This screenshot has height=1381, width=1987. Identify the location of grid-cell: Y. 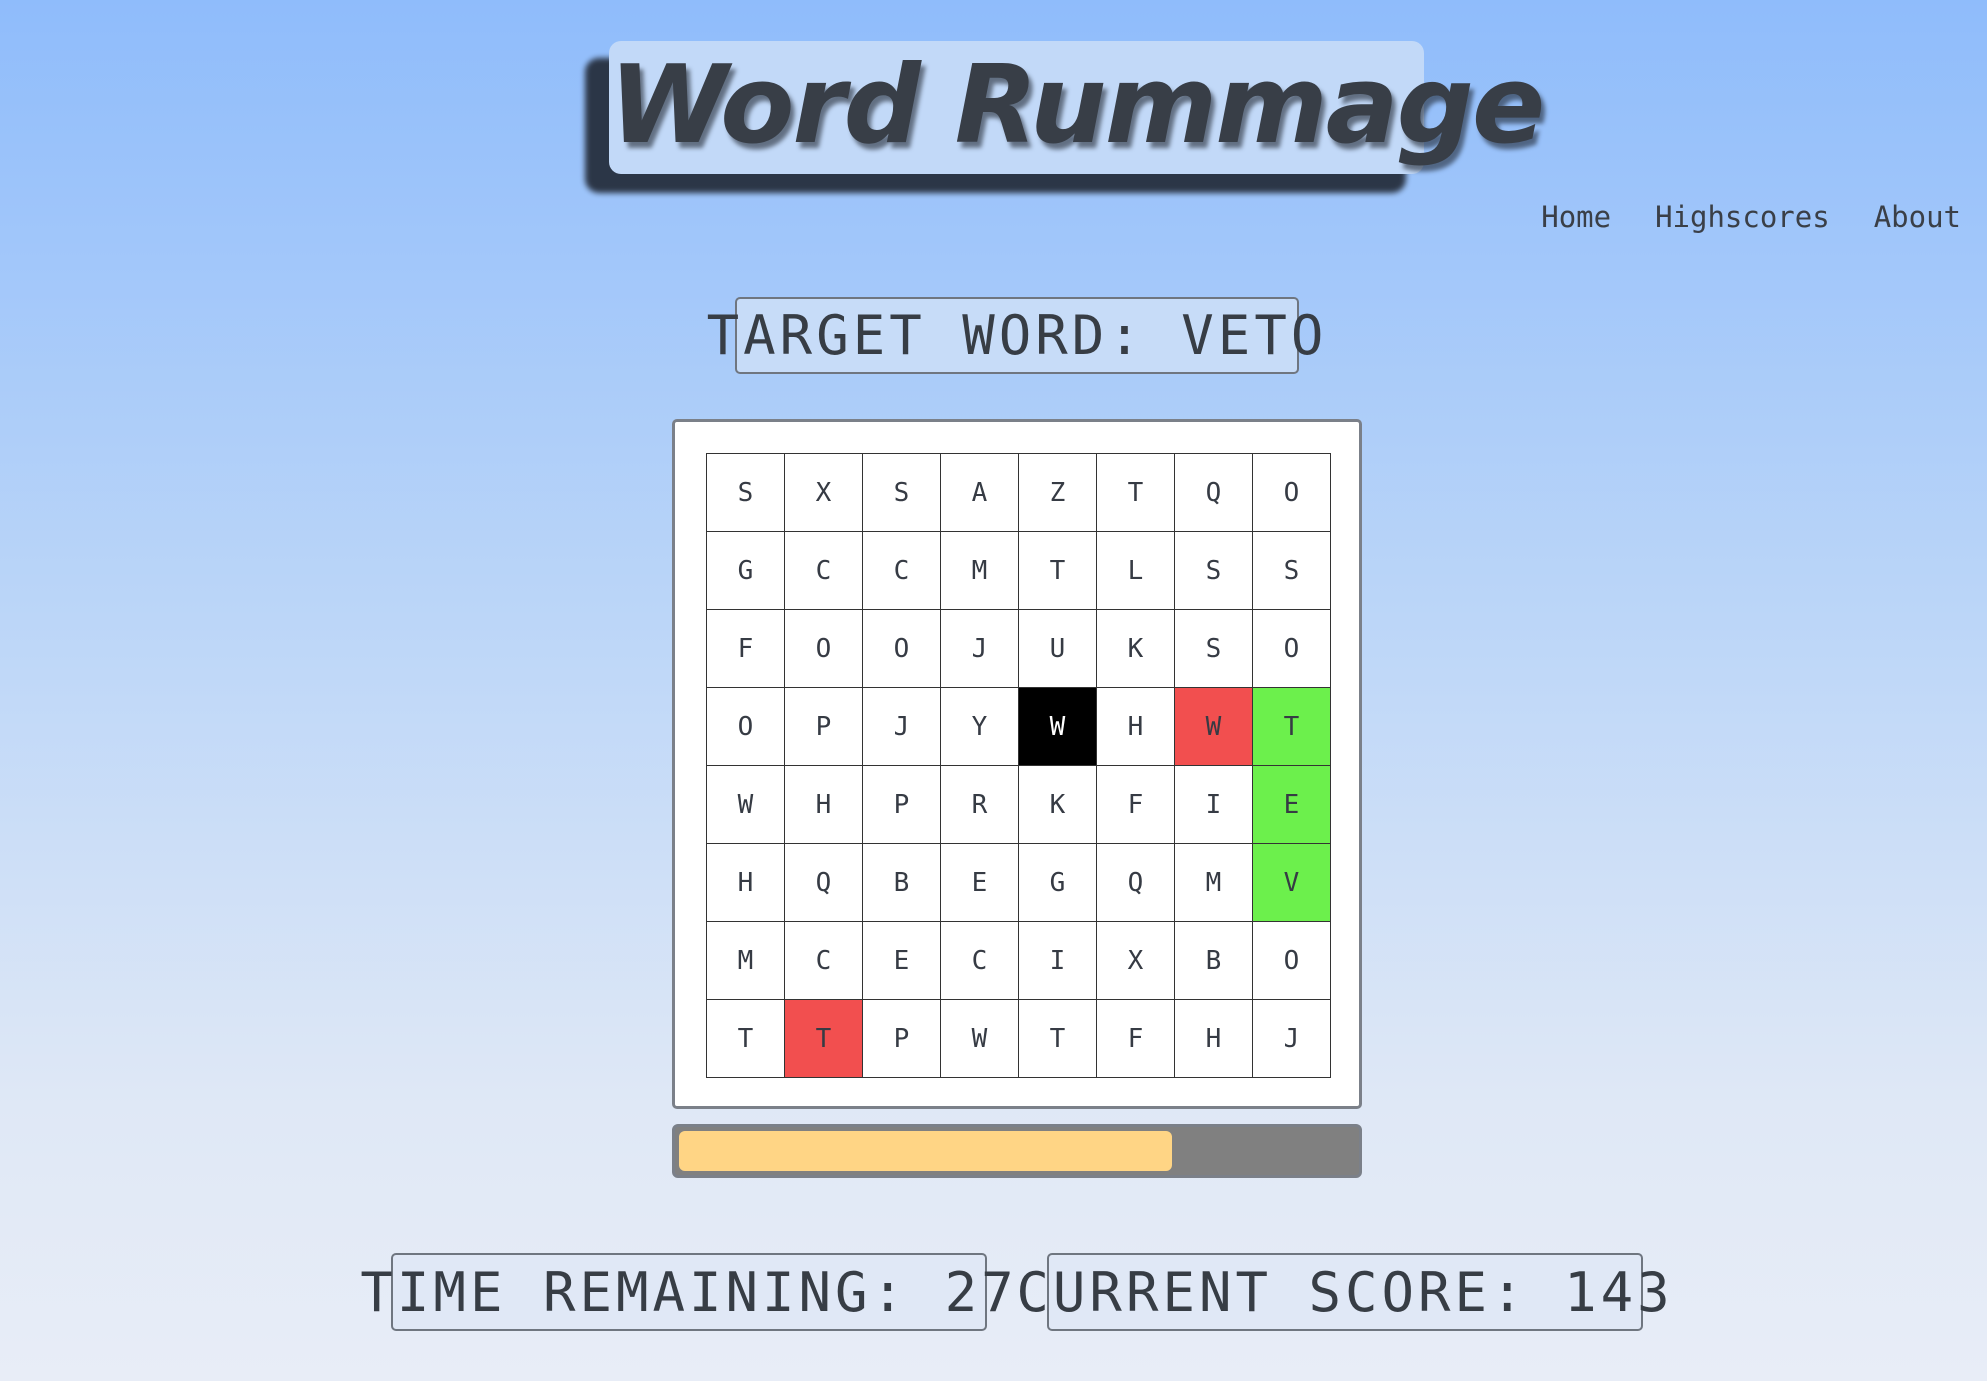
(980, 727).